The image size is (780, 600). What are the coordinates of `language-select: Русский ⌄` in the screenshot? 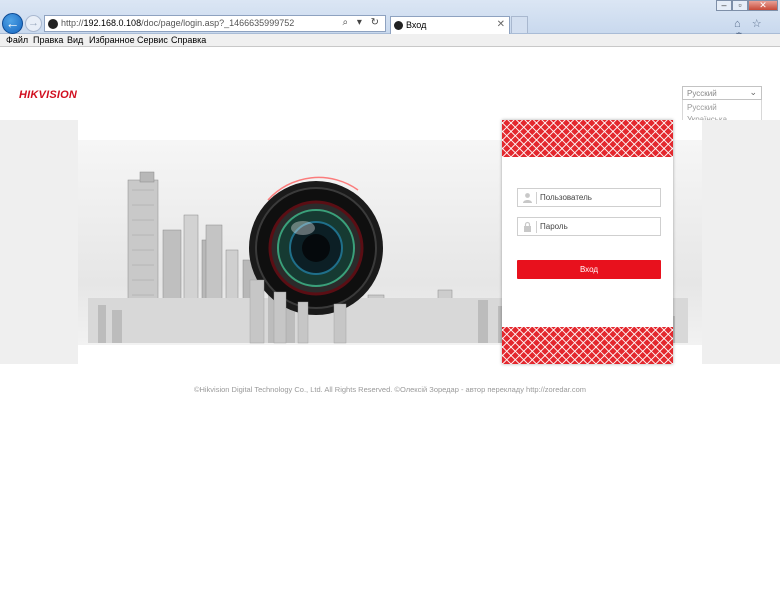 It's located at (722, 93).